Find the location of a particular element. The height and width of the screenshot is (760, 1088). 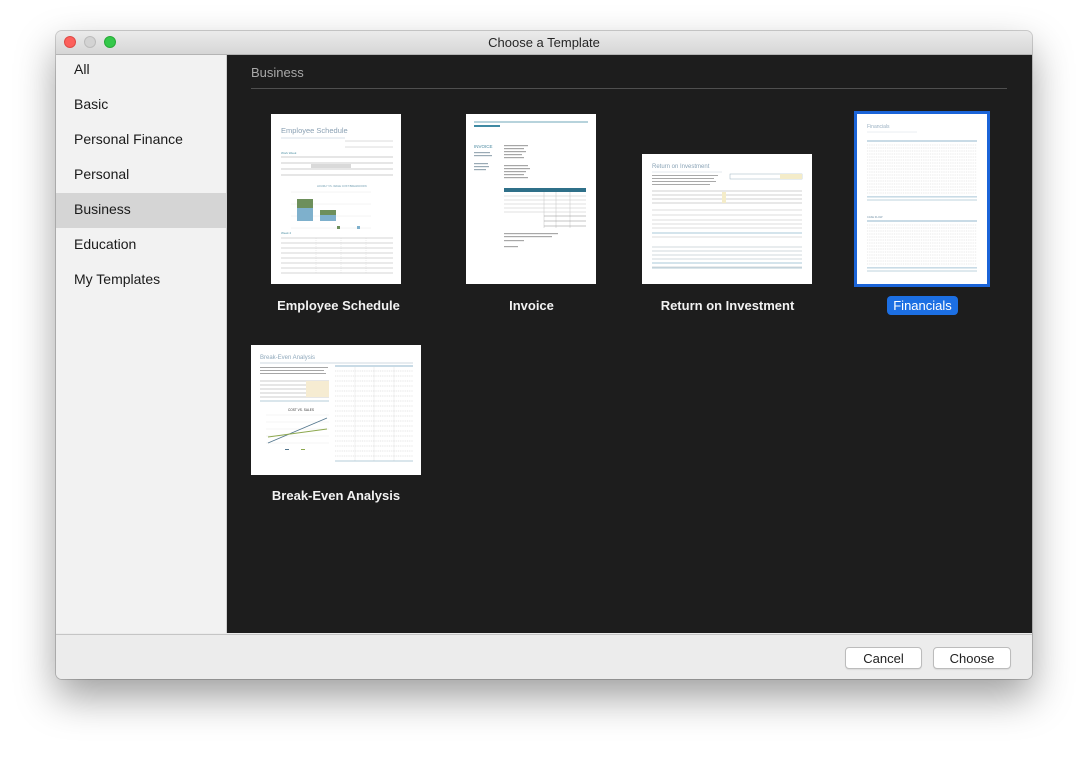

svg-text: HOURLY VS. WAGE COST BREAKDOWN is located at coordinates (342, 186).